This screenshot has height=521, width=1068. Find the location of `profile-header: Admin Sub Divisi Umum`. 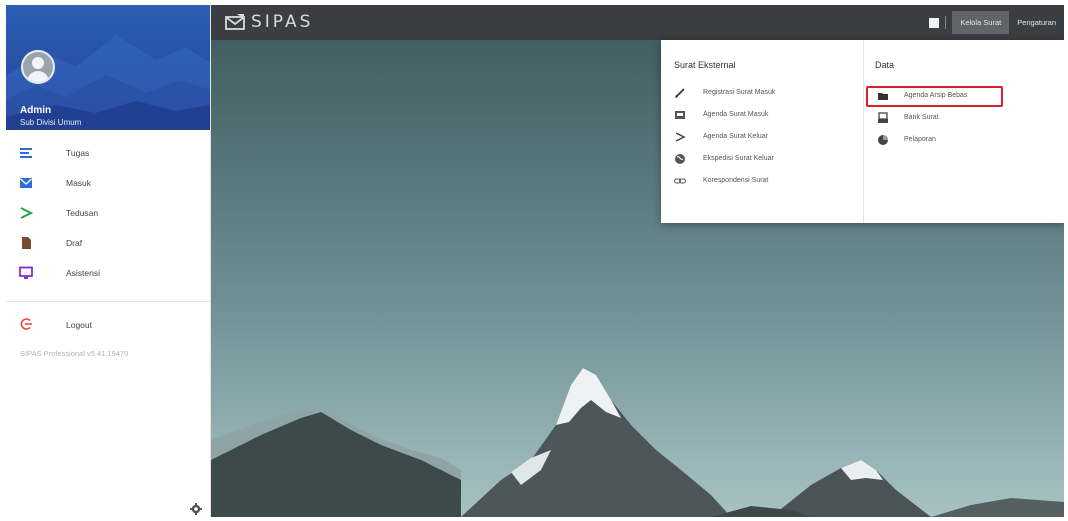

profile-header: Admin Sub Divisi Umum is located at coordinates (108, 67).